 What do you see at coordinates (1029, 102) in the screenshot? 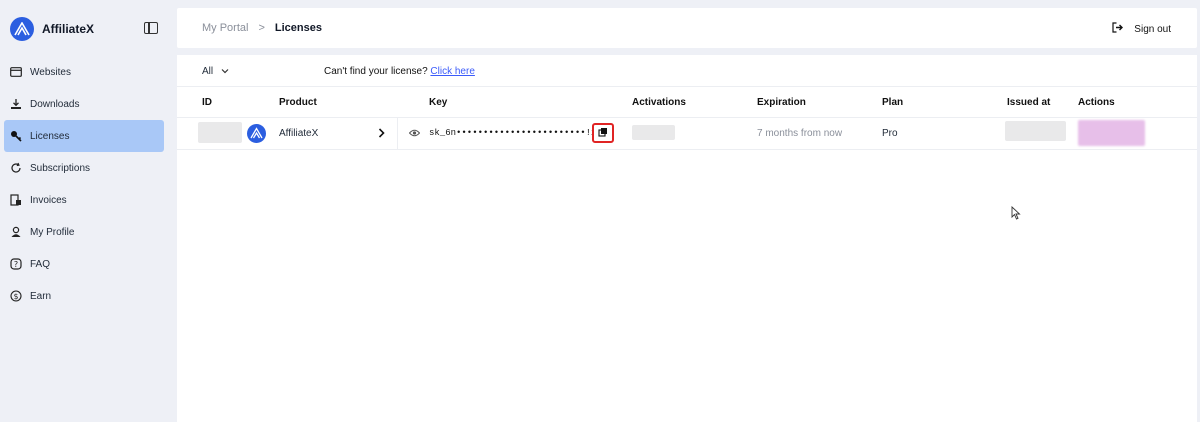
I see `column-header-issued-at: Issued at` at bounding box center [1029, 102].